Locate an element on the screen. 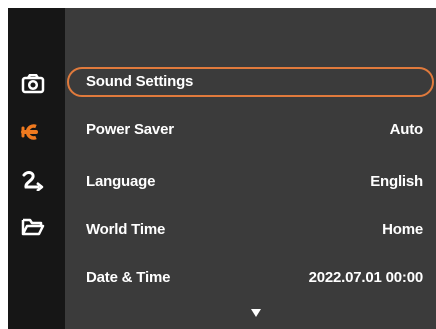  menu-item-date-time: Date & Time 2022.07.01 00:00 is located at coordinates (250, 278).